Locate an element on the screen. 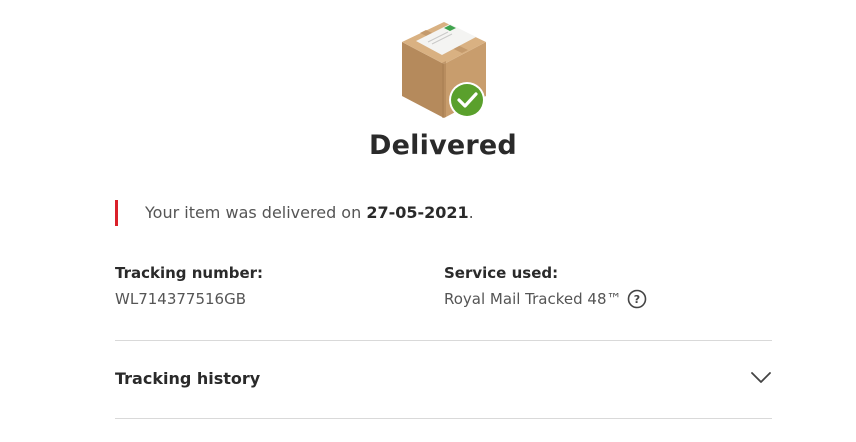 Image resolution: width=856 pixels, height=442 pixels. delivery-notice-text: Your item was delivered on is located at coordinates (256, 212).